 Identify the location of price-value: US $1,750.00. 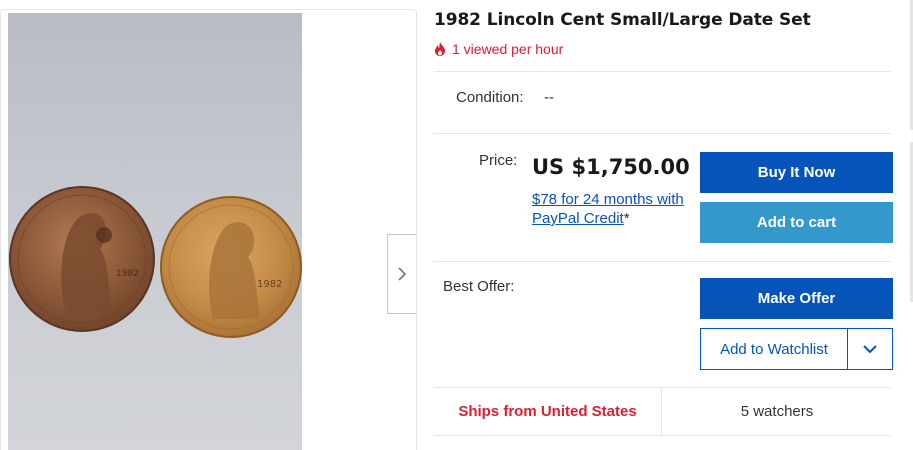
(611, 167).